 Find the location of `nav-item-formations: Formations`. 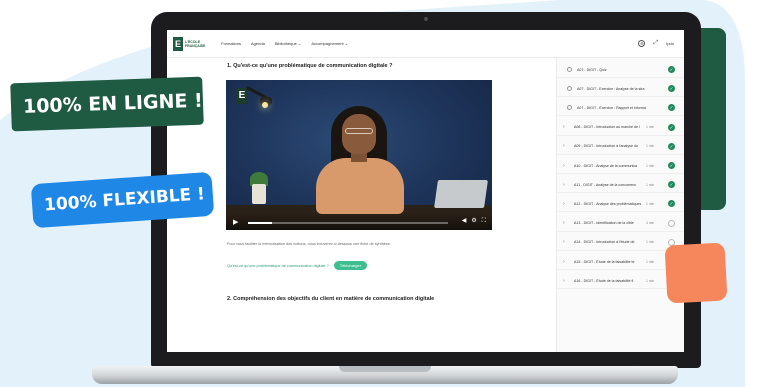

nav-item-formations: Formations is located at coordinates (231, 43).